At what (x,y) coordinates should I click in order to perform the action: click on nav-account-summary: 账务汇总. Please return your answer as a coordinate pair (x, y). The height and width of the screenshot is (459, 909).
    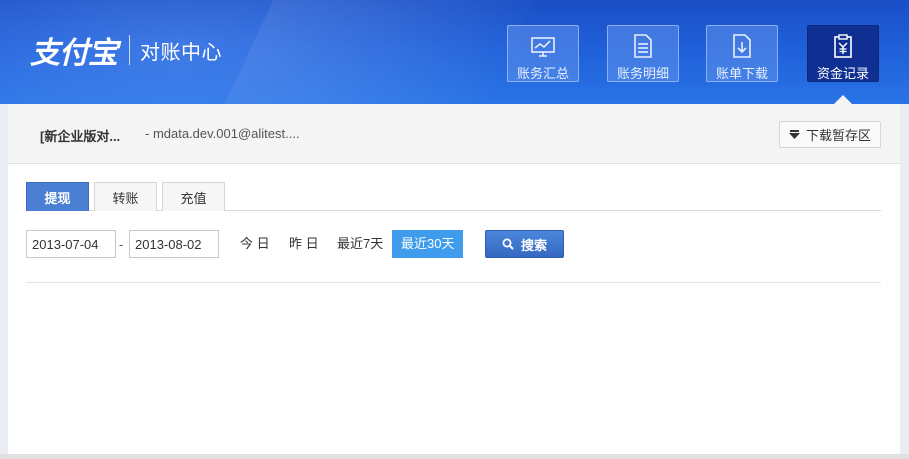
    Looking at the image, I should click on (543, 53).